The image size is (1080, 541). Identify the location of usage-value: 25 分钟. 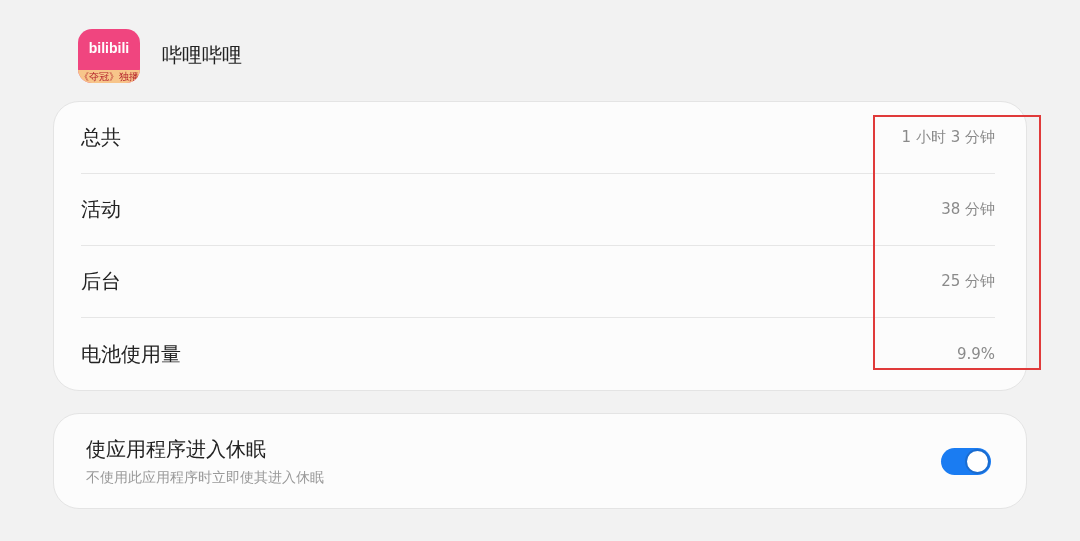
(968, 281).